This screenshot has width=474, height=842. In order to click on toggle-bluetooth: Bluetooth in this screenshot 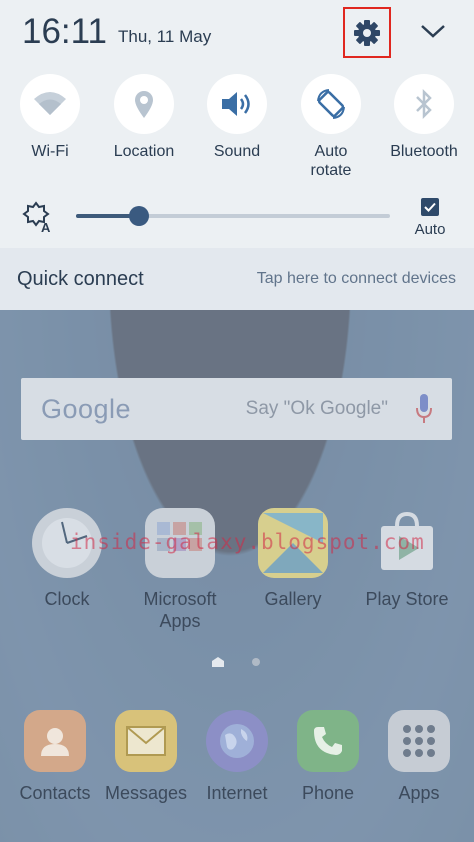, I will do `click(424, 117)`.